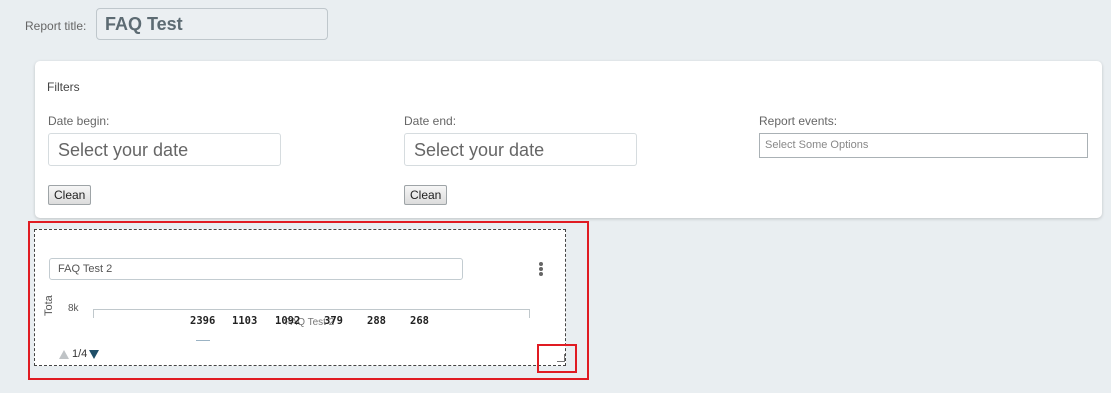 This screenshot has width=1111, height=393. What do you see at coordinates (56, 26) in the screenshot?
I see `report-title-label: Report title:` at bounding box center [56, 26].